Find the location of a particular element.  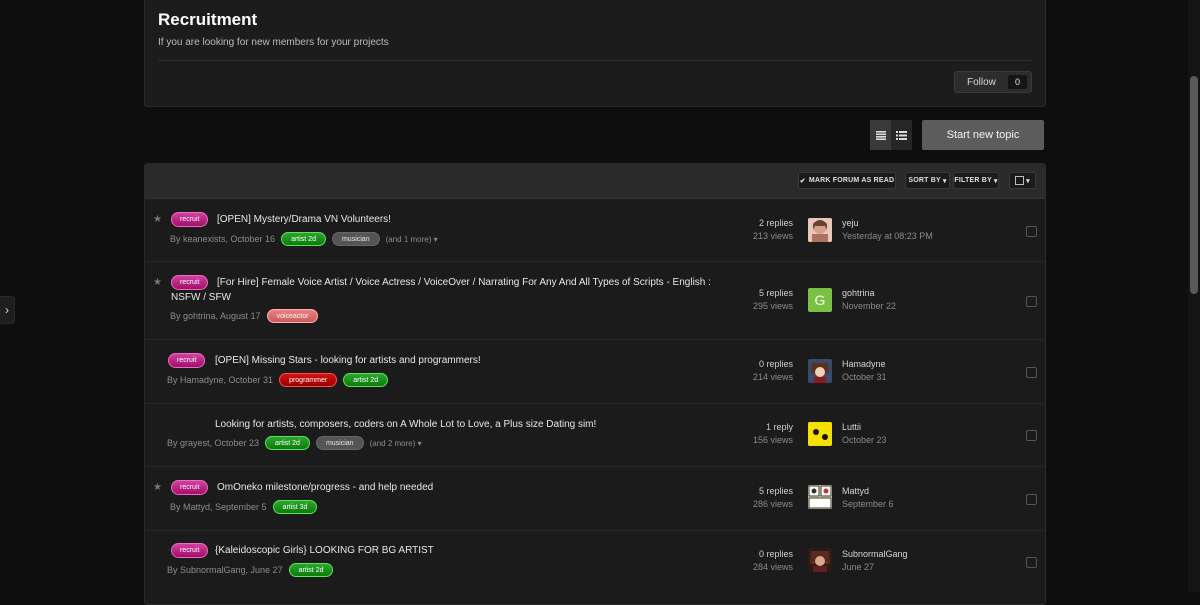

view-count: 295 views is located at coordinates (772, 306).